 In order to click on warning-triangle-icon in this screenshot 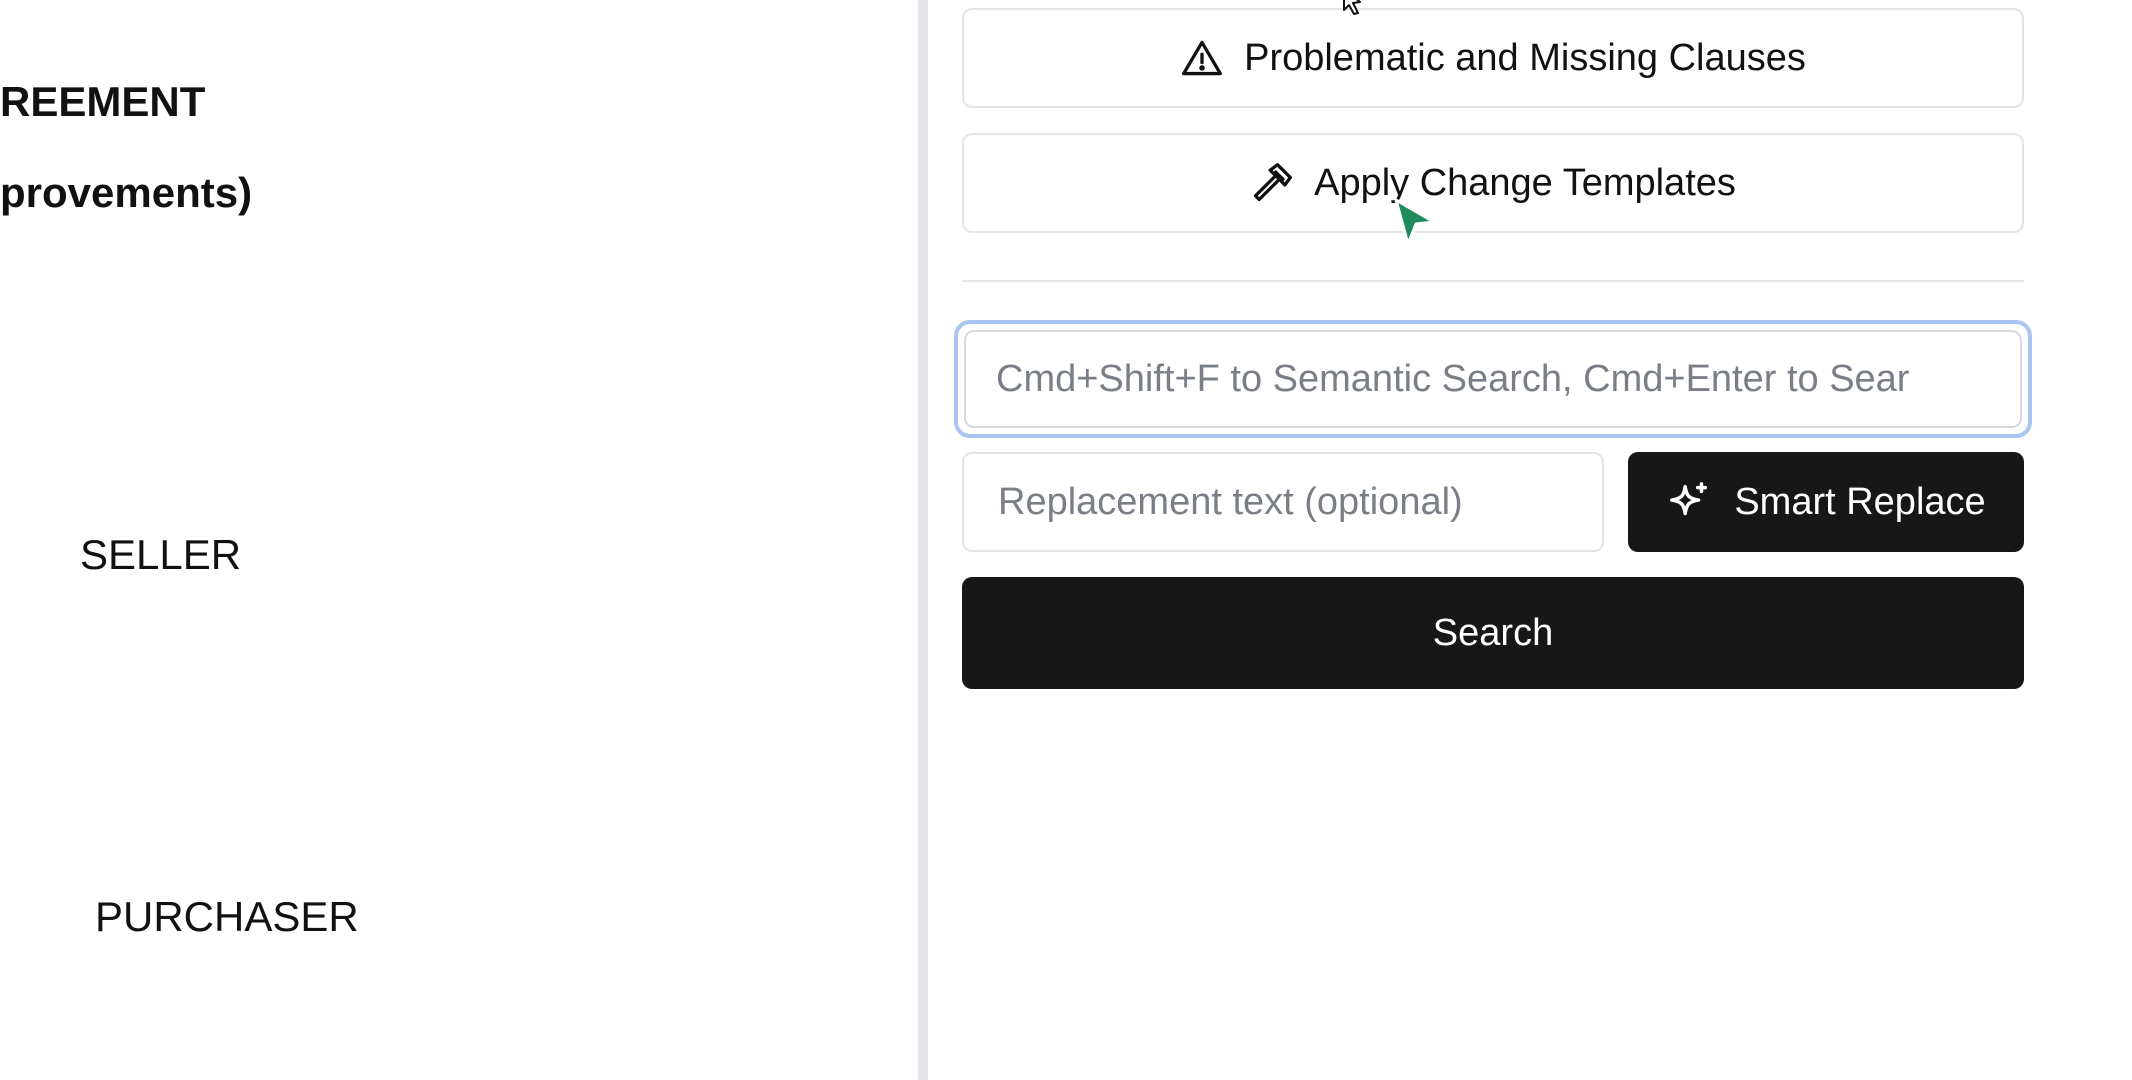, I will do `click(1202, 58)`.